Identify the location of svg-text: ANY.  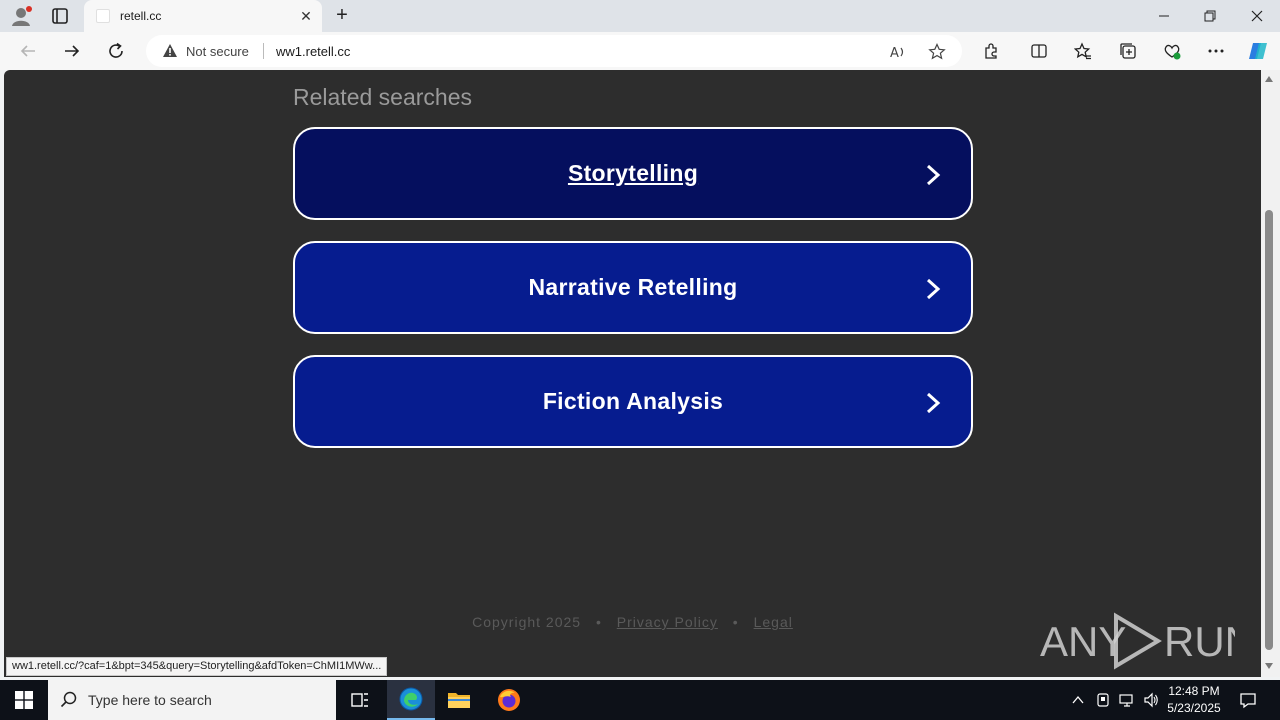
(1083, 641).